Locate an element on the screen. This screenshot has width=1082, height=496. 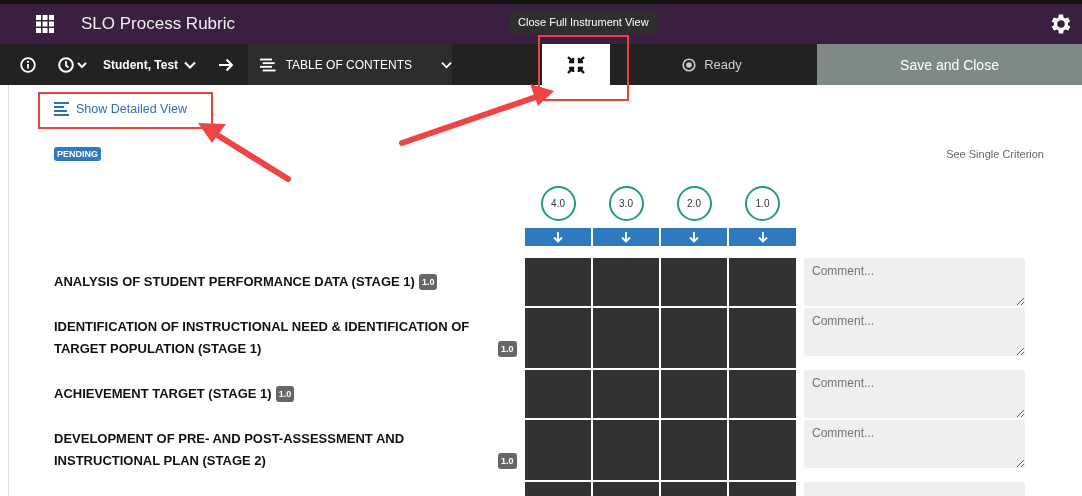
status-badge: PENDING is located at coordinates (77, 154).